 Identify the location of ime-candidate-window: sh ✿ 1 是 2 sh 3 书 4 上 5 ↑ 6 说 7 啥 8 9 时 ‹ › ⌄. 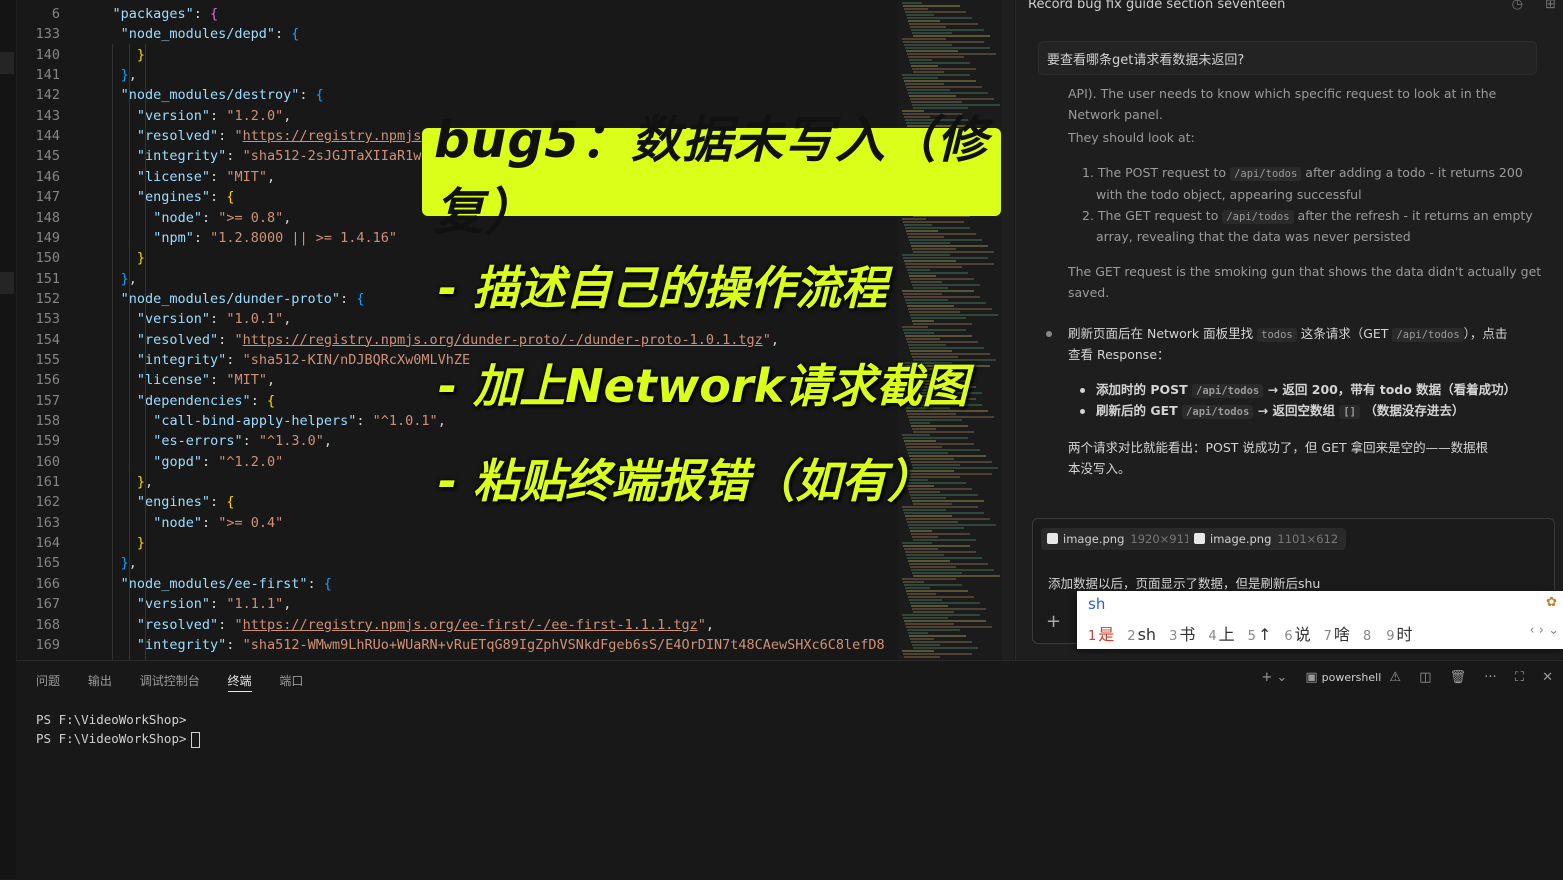
(1320, 620).